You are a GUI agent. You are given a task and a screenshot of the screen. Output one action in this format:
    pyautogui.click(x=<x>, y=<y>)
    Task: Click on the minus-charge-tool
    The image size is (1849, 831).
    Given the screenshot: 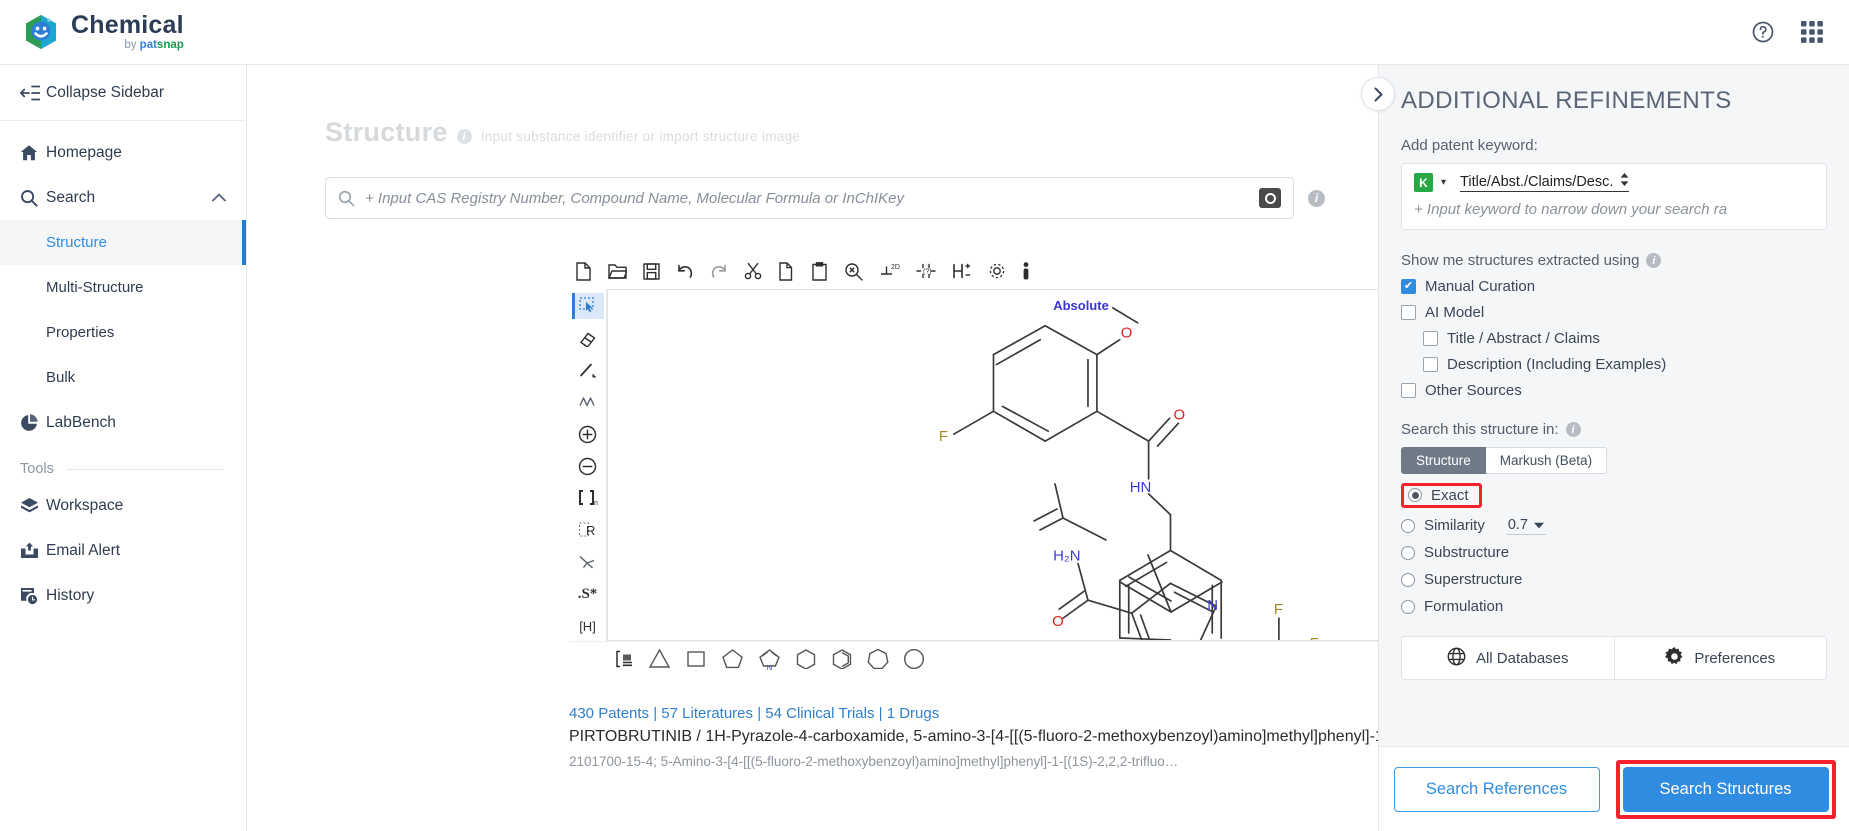 What is the action you would take?
    pyautogui.click(x=588, y=466)
    